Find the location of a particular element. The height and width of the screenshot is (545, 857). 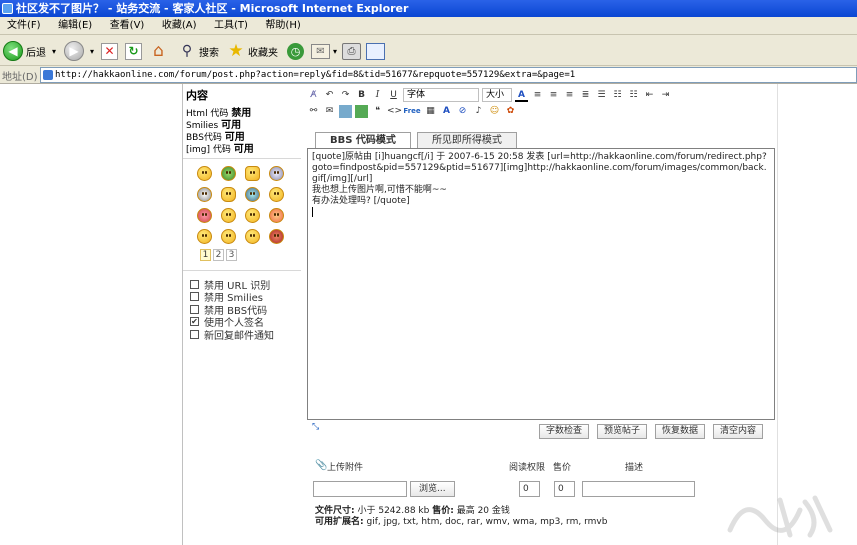

menu-tools: 工具(T) is located at coordinates (231, 26).